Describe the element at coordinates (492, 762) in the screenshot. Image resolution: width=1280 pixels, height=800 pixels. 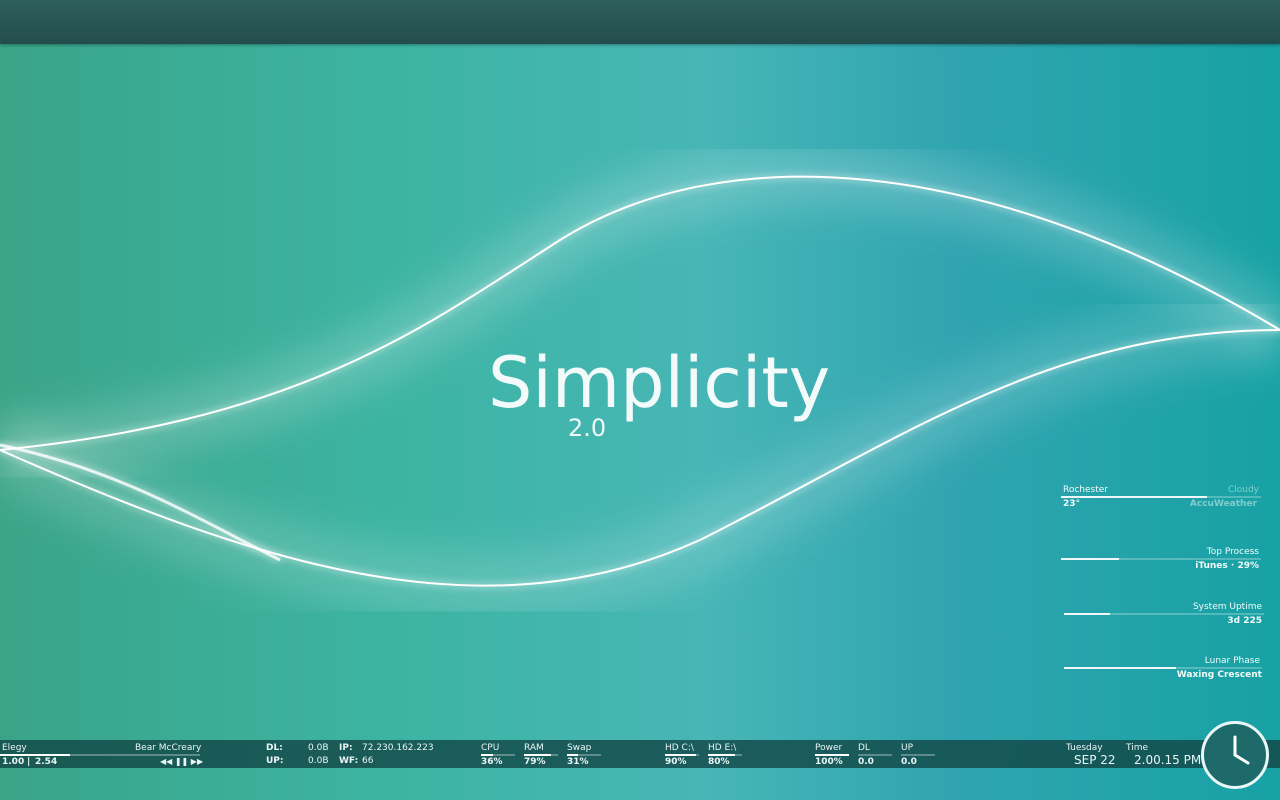
I see `cpu-value: 36%` at that location.